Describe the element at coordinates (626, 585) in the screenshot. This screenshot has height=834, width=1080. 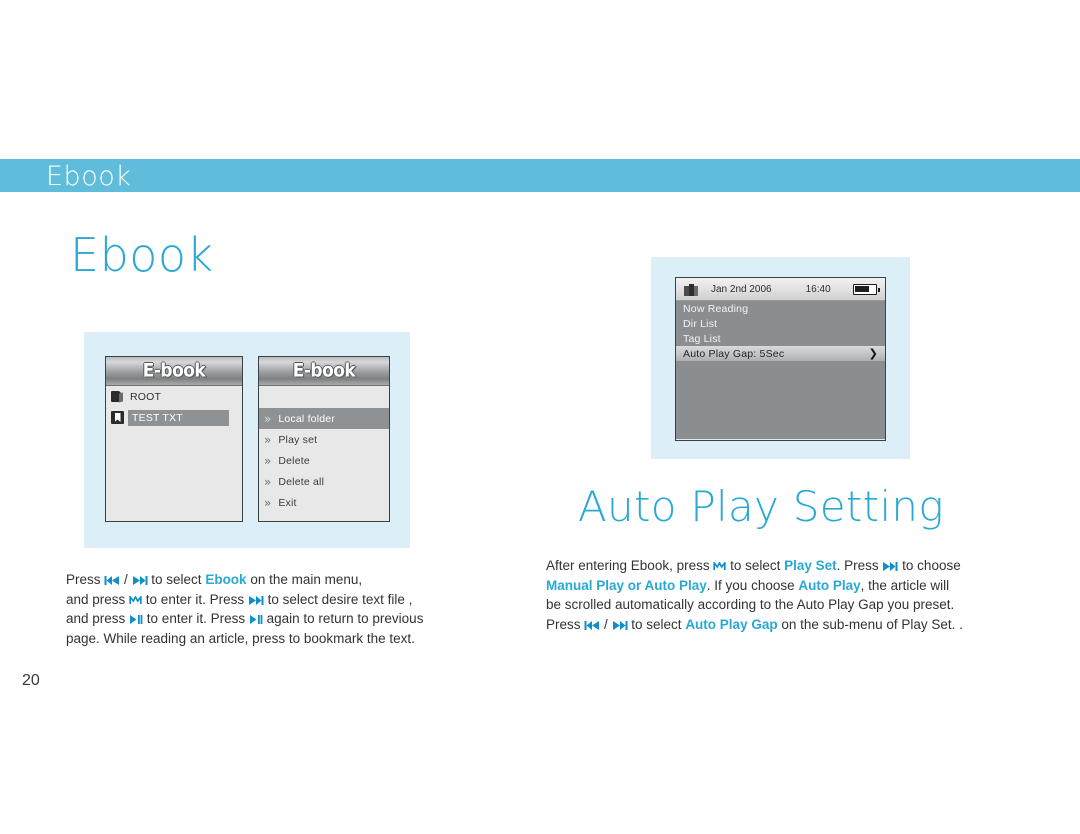
I see `highlight-manual-auto-play: Manual Play or Auto Play` at that location.